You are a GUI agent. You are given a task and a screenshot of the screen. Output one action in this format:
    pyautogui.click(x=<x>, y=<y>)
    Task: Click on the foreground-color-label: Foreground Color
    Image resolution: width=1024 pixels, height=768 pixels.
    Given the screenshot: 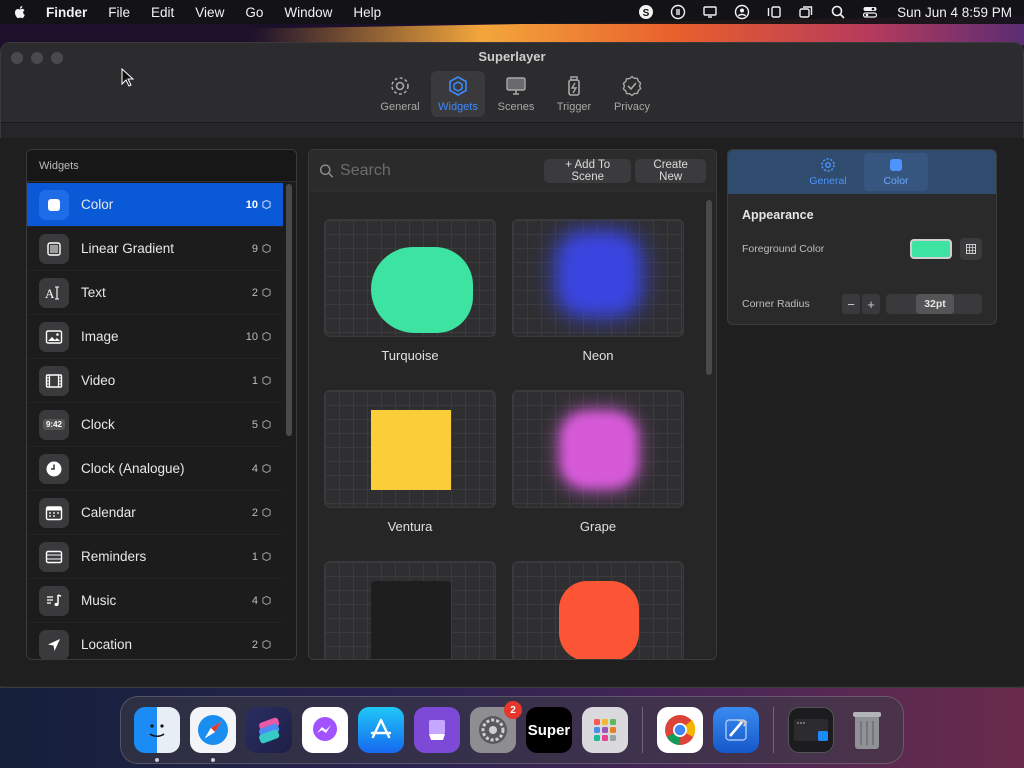 What is the action you would take?
    pyautogui.click(x=783, y=249)
    